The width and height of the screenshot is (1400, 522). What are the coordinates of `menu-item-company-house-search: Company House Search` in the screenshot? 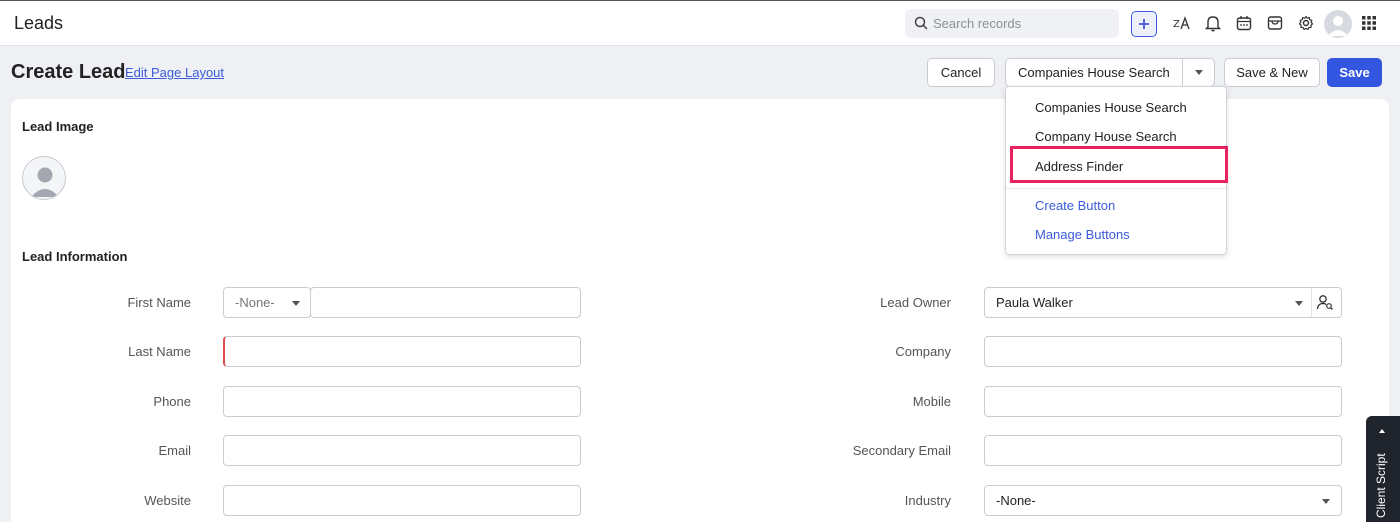 It's located at (1106, 136).